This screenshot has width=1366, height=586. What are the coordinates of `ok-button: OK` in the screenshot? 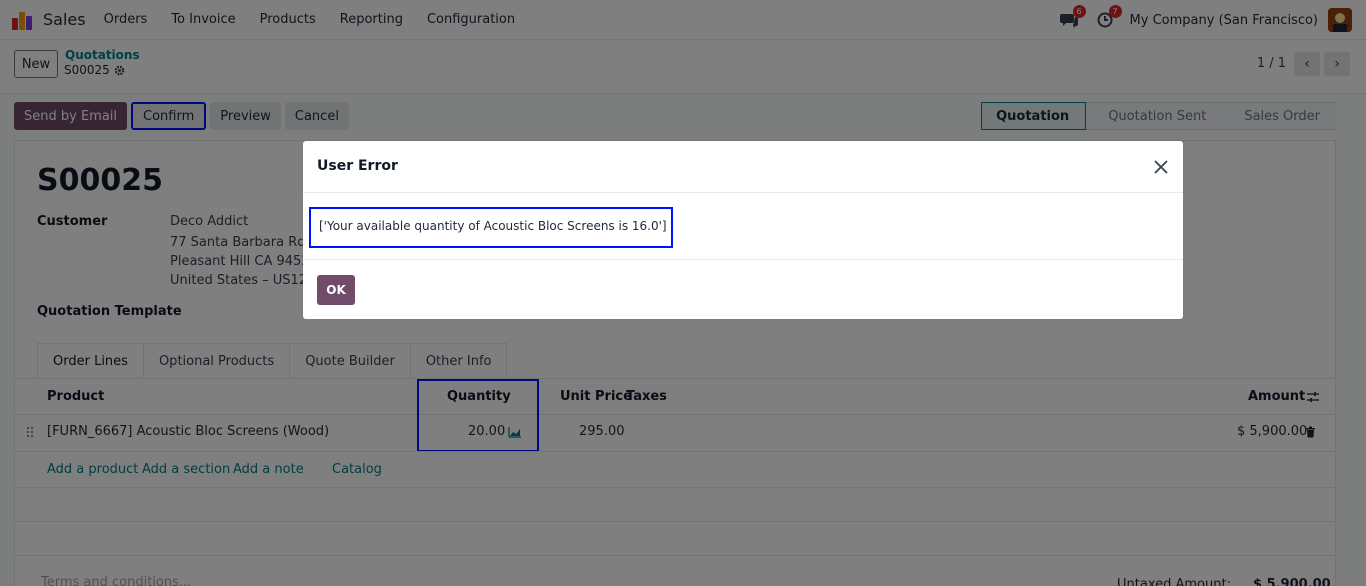 It's located at (336, 290).